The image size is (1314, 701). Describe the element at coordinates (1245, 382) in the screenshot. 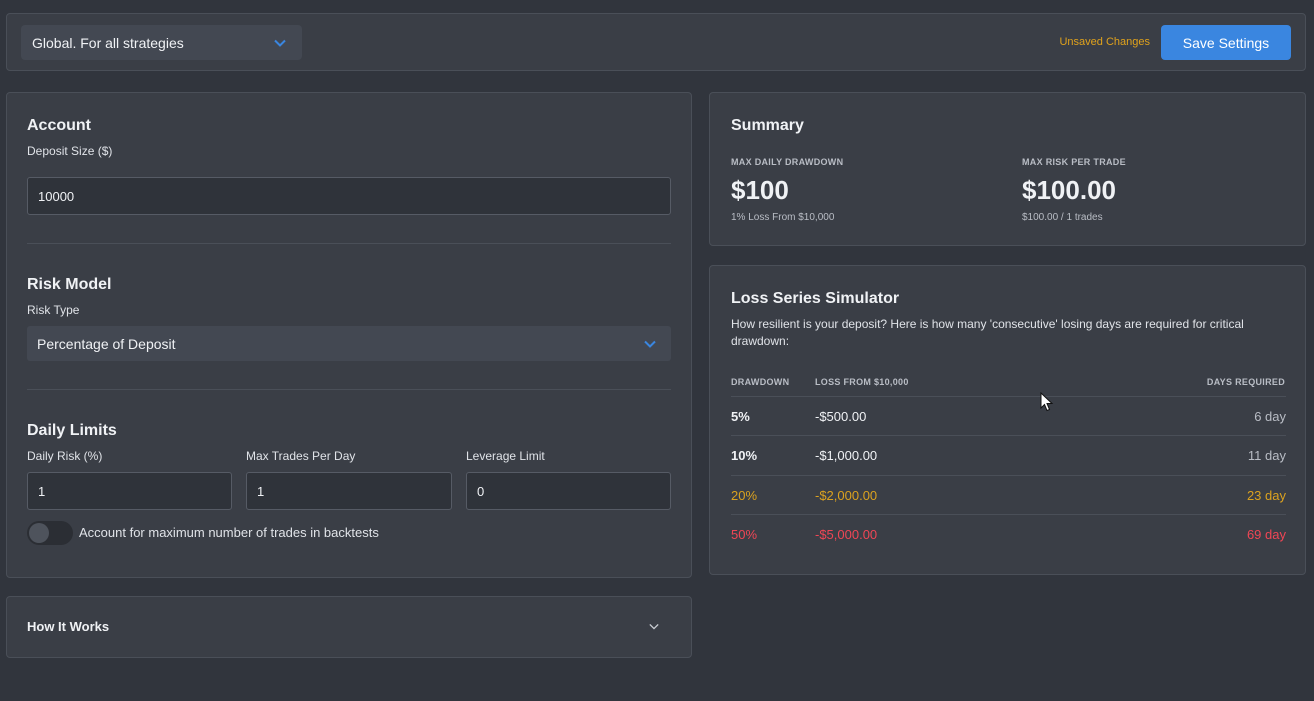

I see `column-header-days: DAYS REQUIRED` at that location.